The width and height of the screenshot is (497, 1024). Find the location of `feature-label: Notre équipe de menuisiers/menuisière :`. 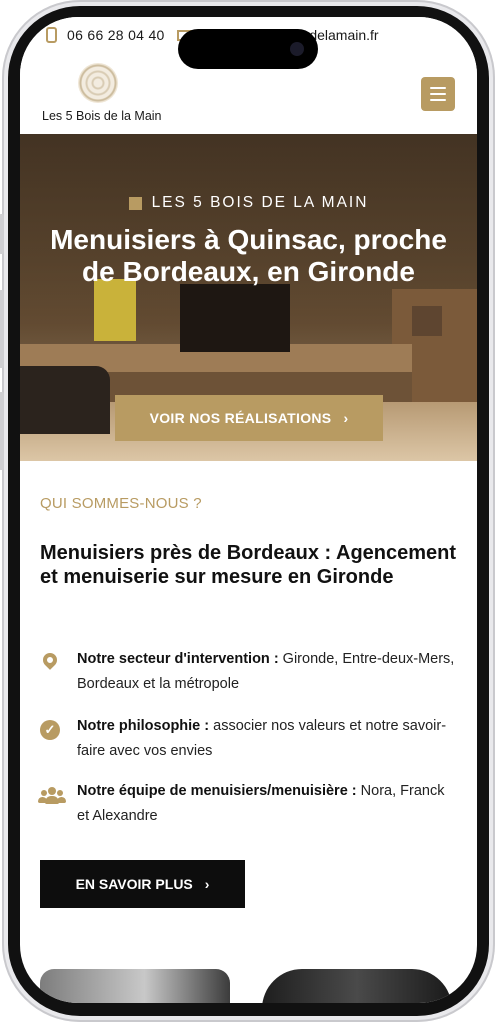

feature-label: Notre équipe de menuisiers/menuisière : is located at coordinates (217, 791).